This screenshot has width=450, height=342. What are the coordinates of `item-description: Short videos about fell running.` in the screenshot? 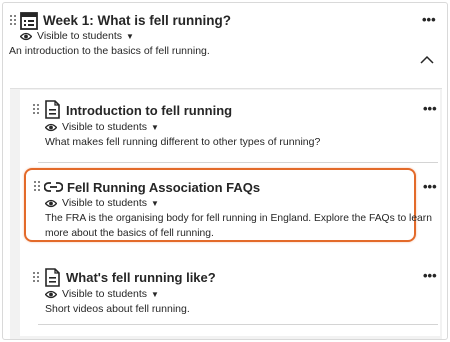 It's located at (117, 309).